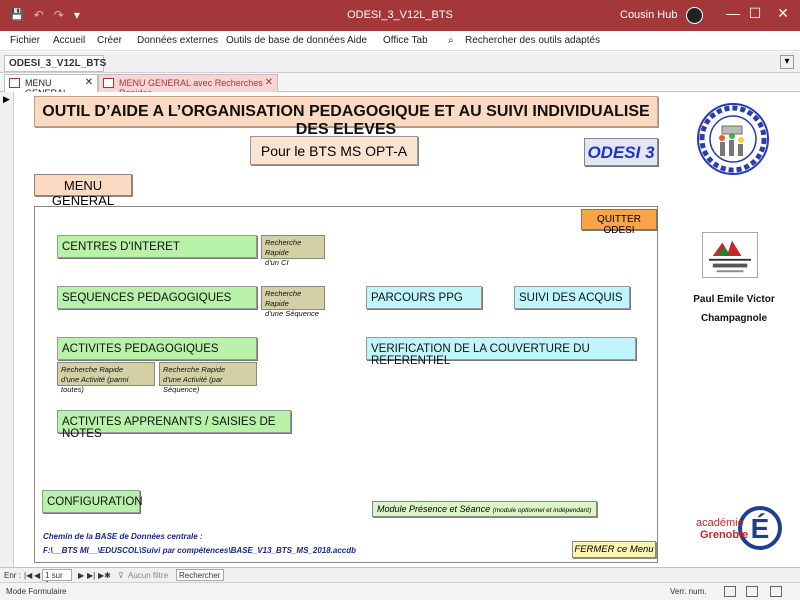 The image size is (800, 600). What do you see at coordinates (733, 139) in the screenshot?
I see `odesi-logo` at bounding box center [733, 139].